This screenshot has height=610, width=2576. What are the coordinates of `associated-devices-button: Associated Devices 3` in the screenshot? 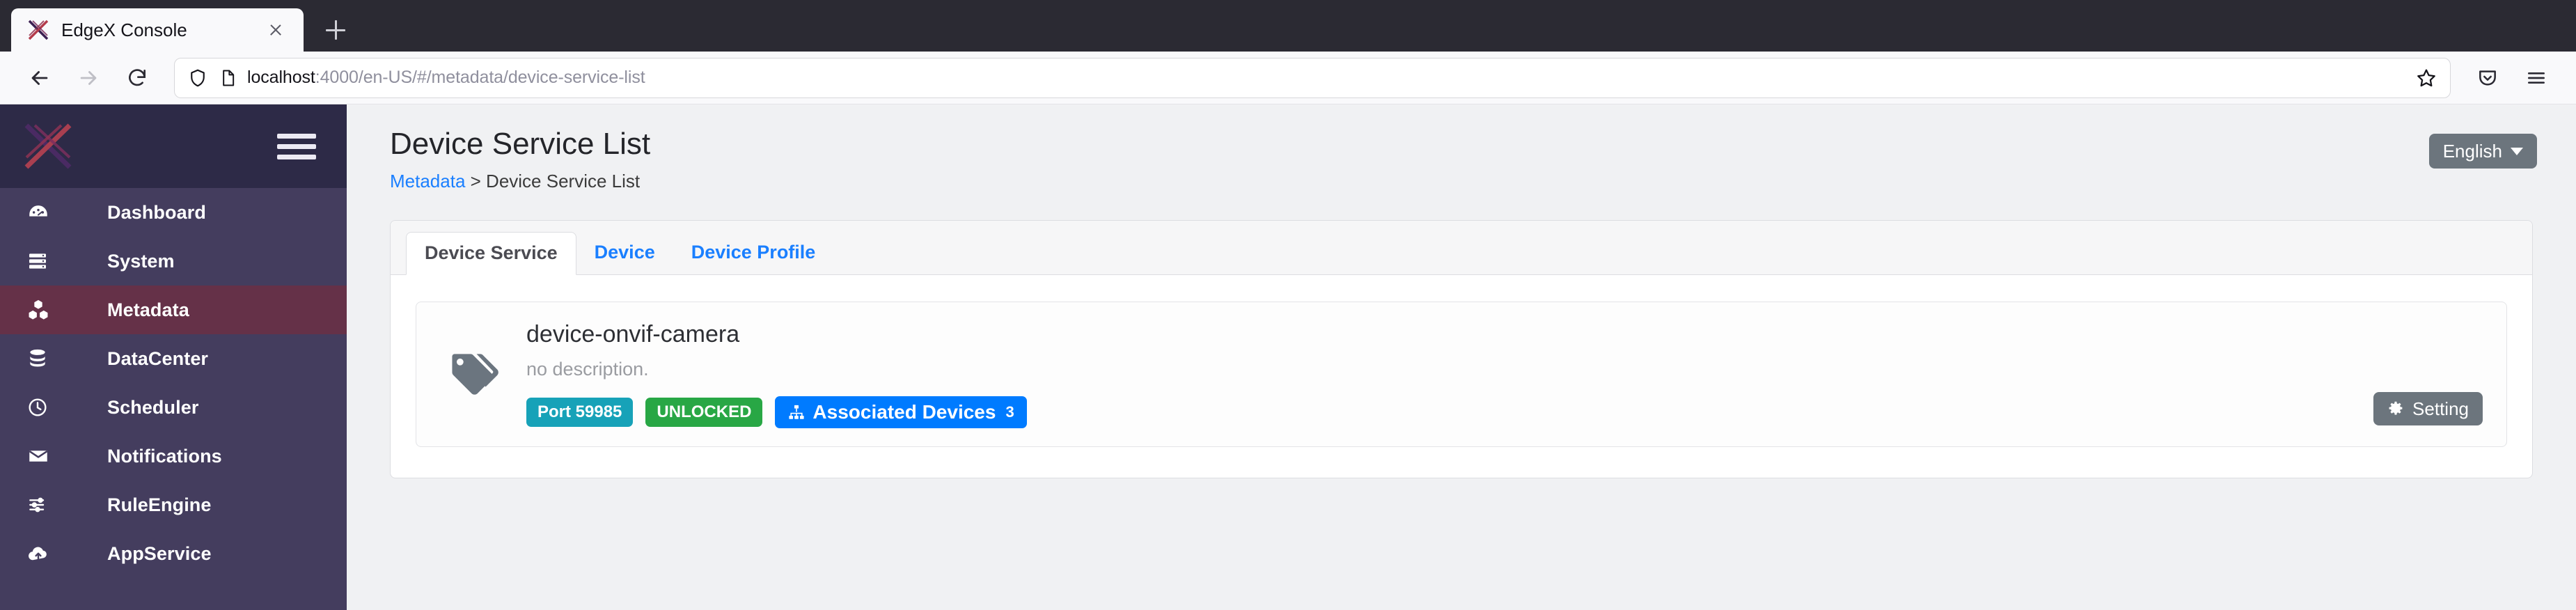 It's located at (901, 412).